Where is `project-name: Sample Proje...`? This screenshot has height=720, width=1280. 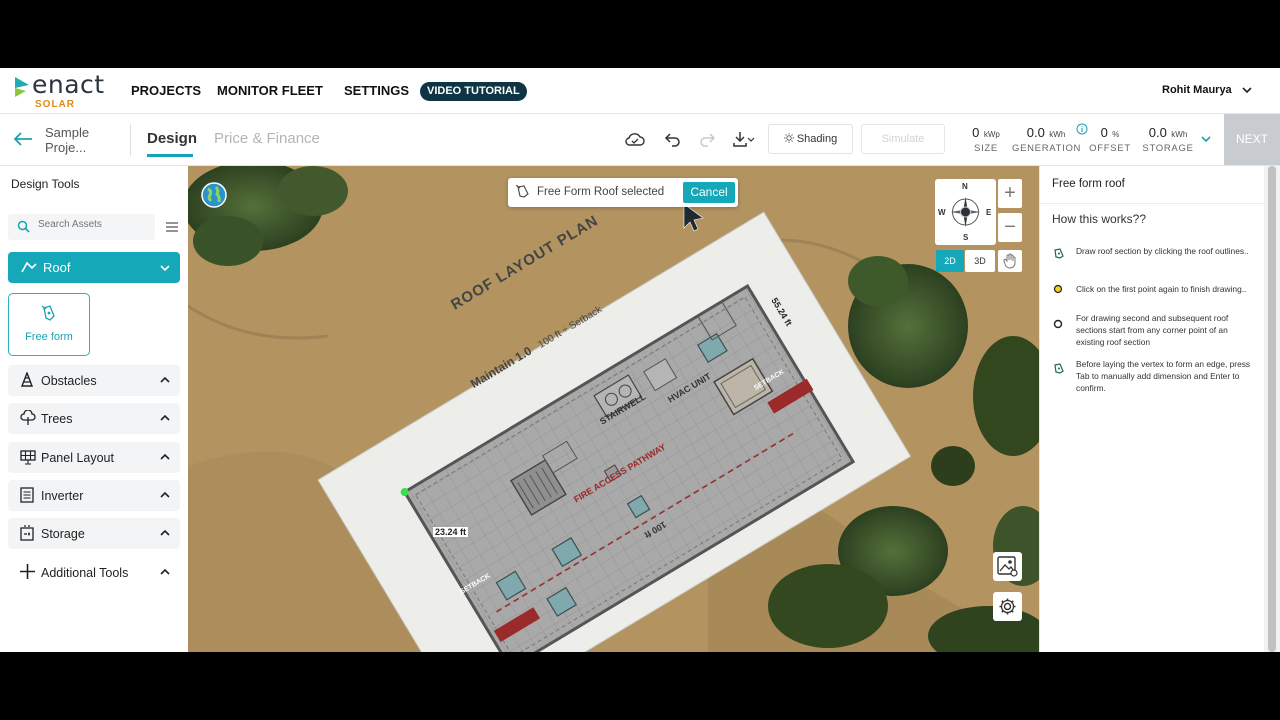
project-name: Sample Proje... is located at coordinates (75, 140).